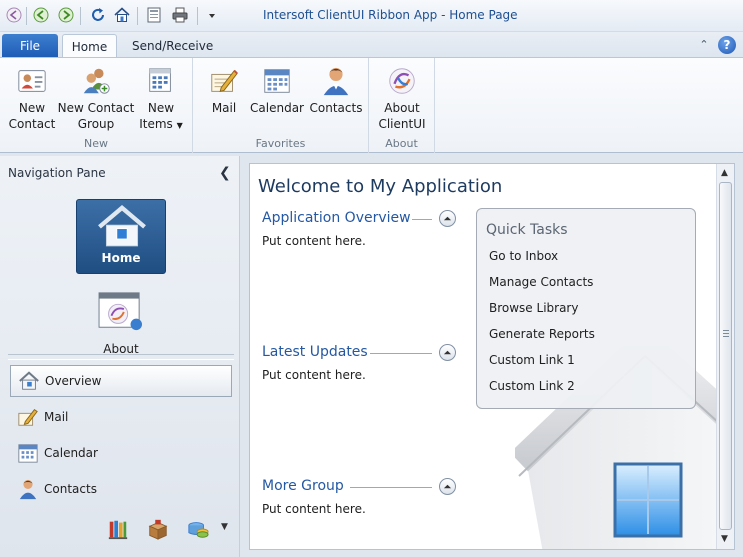  What do you see at coordinates (402, 124) in the screenshot?
I see `about-clientui-label-2: ClientUI` at bounding box center [402, 124].